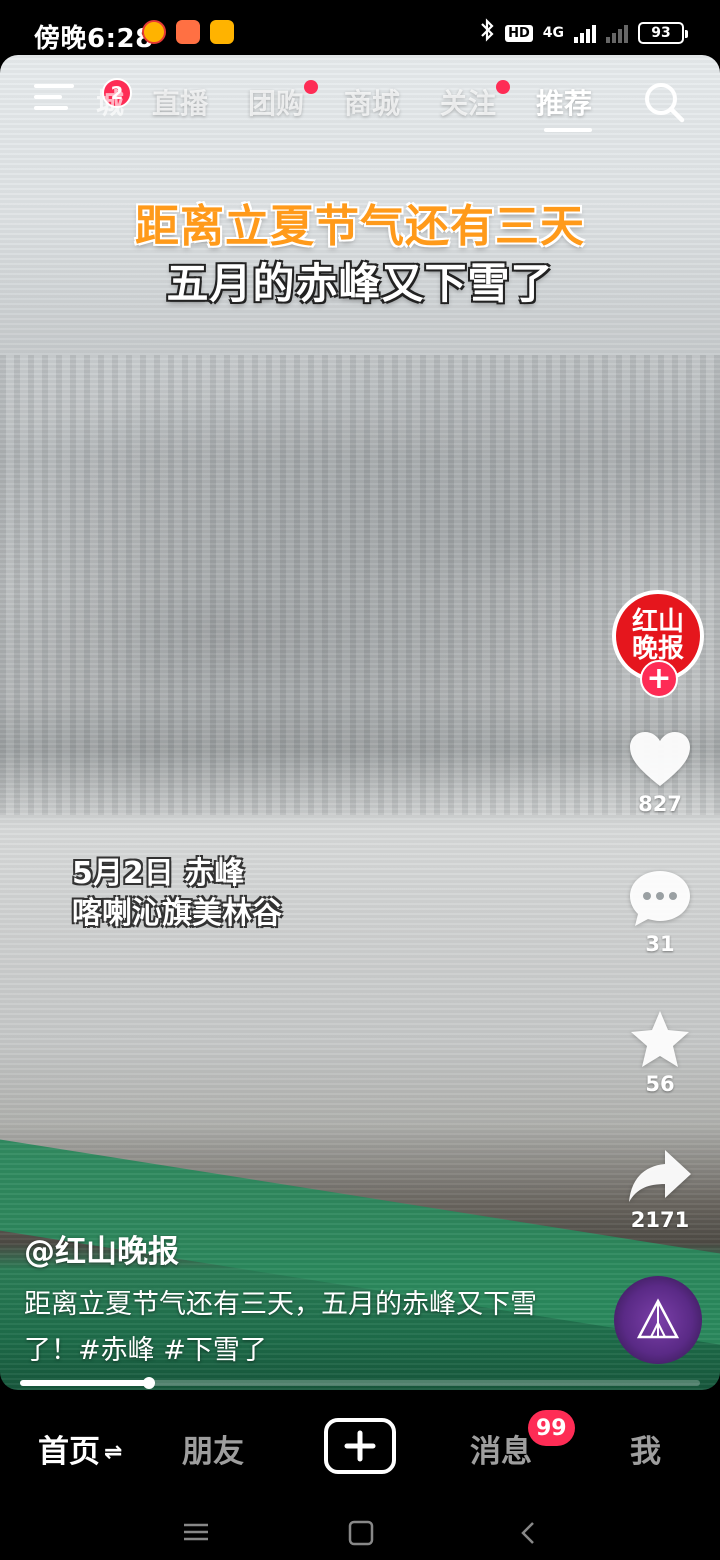 The image size is (720, 1560). Describe the element at coordinates (294, 1328) in the screenshot. I see `post-description: 距离立夏节气还有三天，五月的赤峰又下雪了！#赤峰 #下雪了` at that location.